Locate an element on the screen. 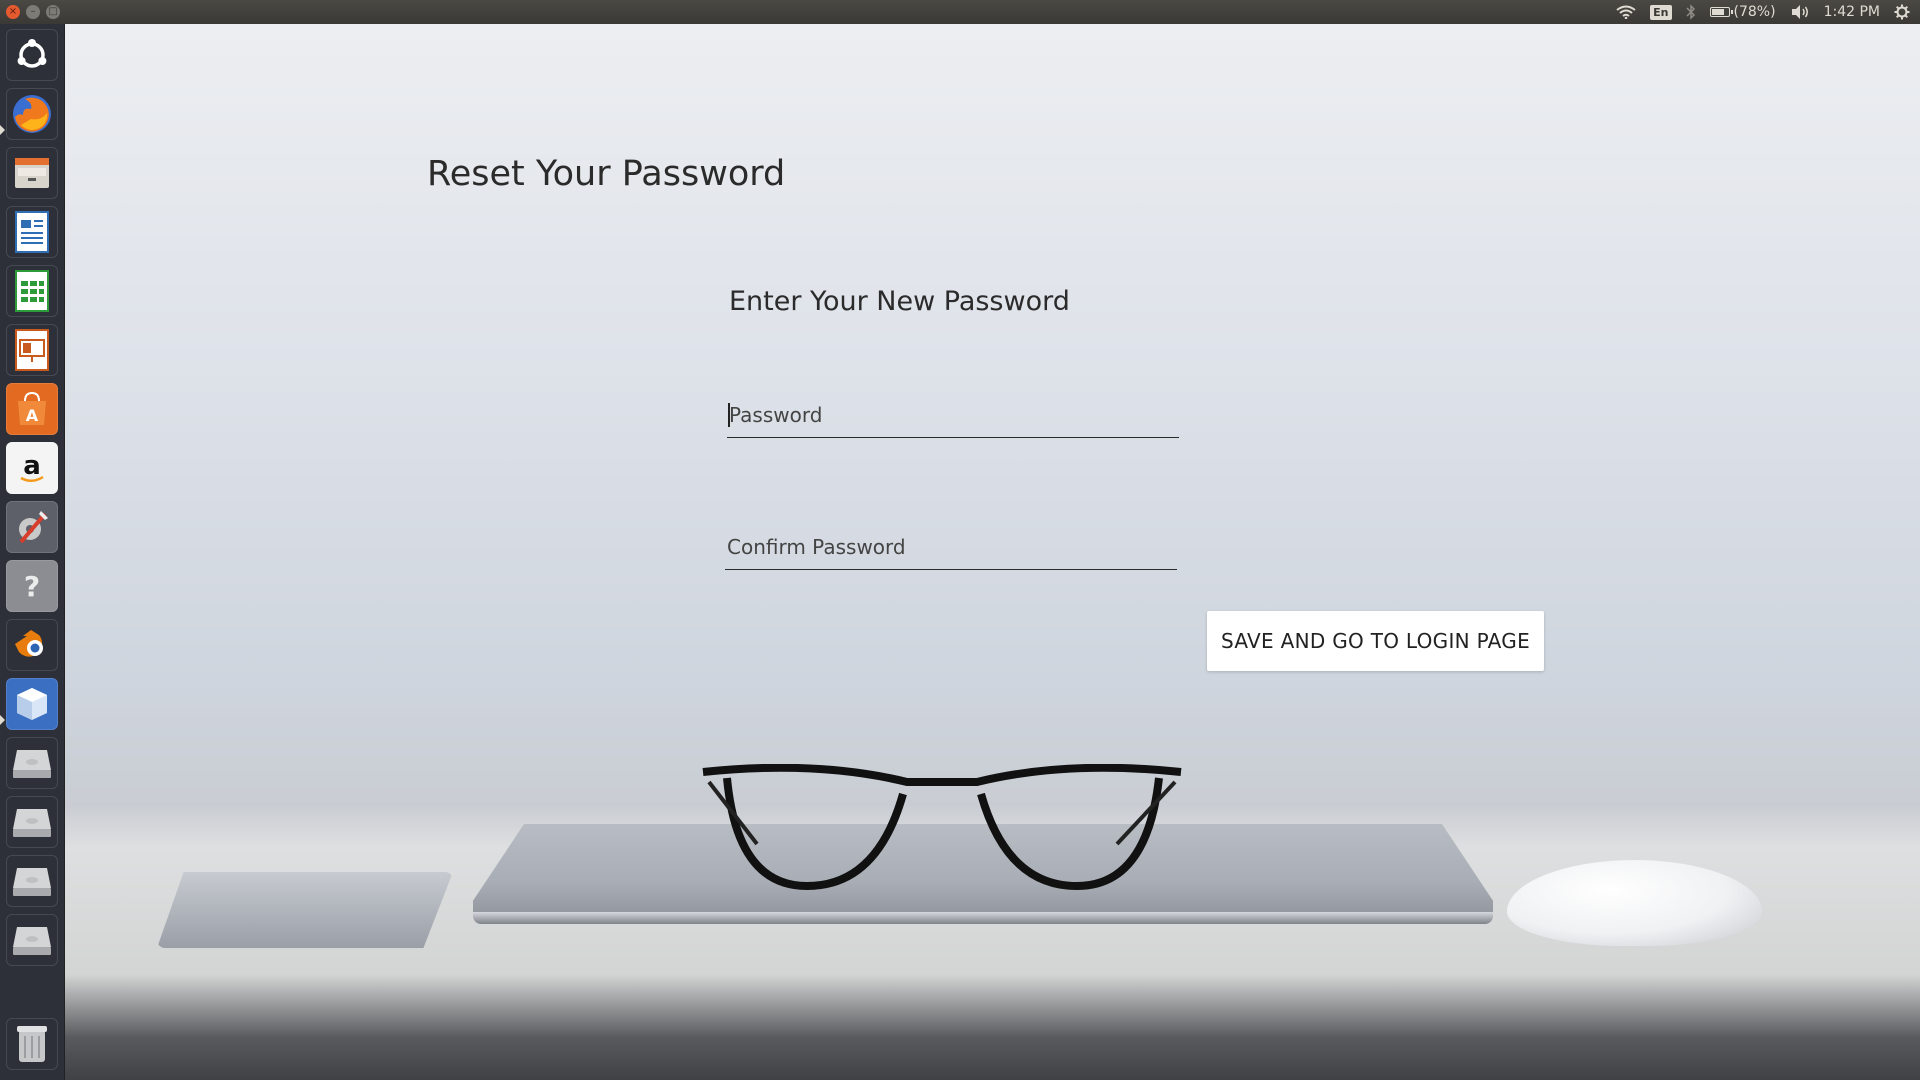 The width and height of the screenshot is (1920, 1080). sound-indicator is located at coordinates (1800, 12).